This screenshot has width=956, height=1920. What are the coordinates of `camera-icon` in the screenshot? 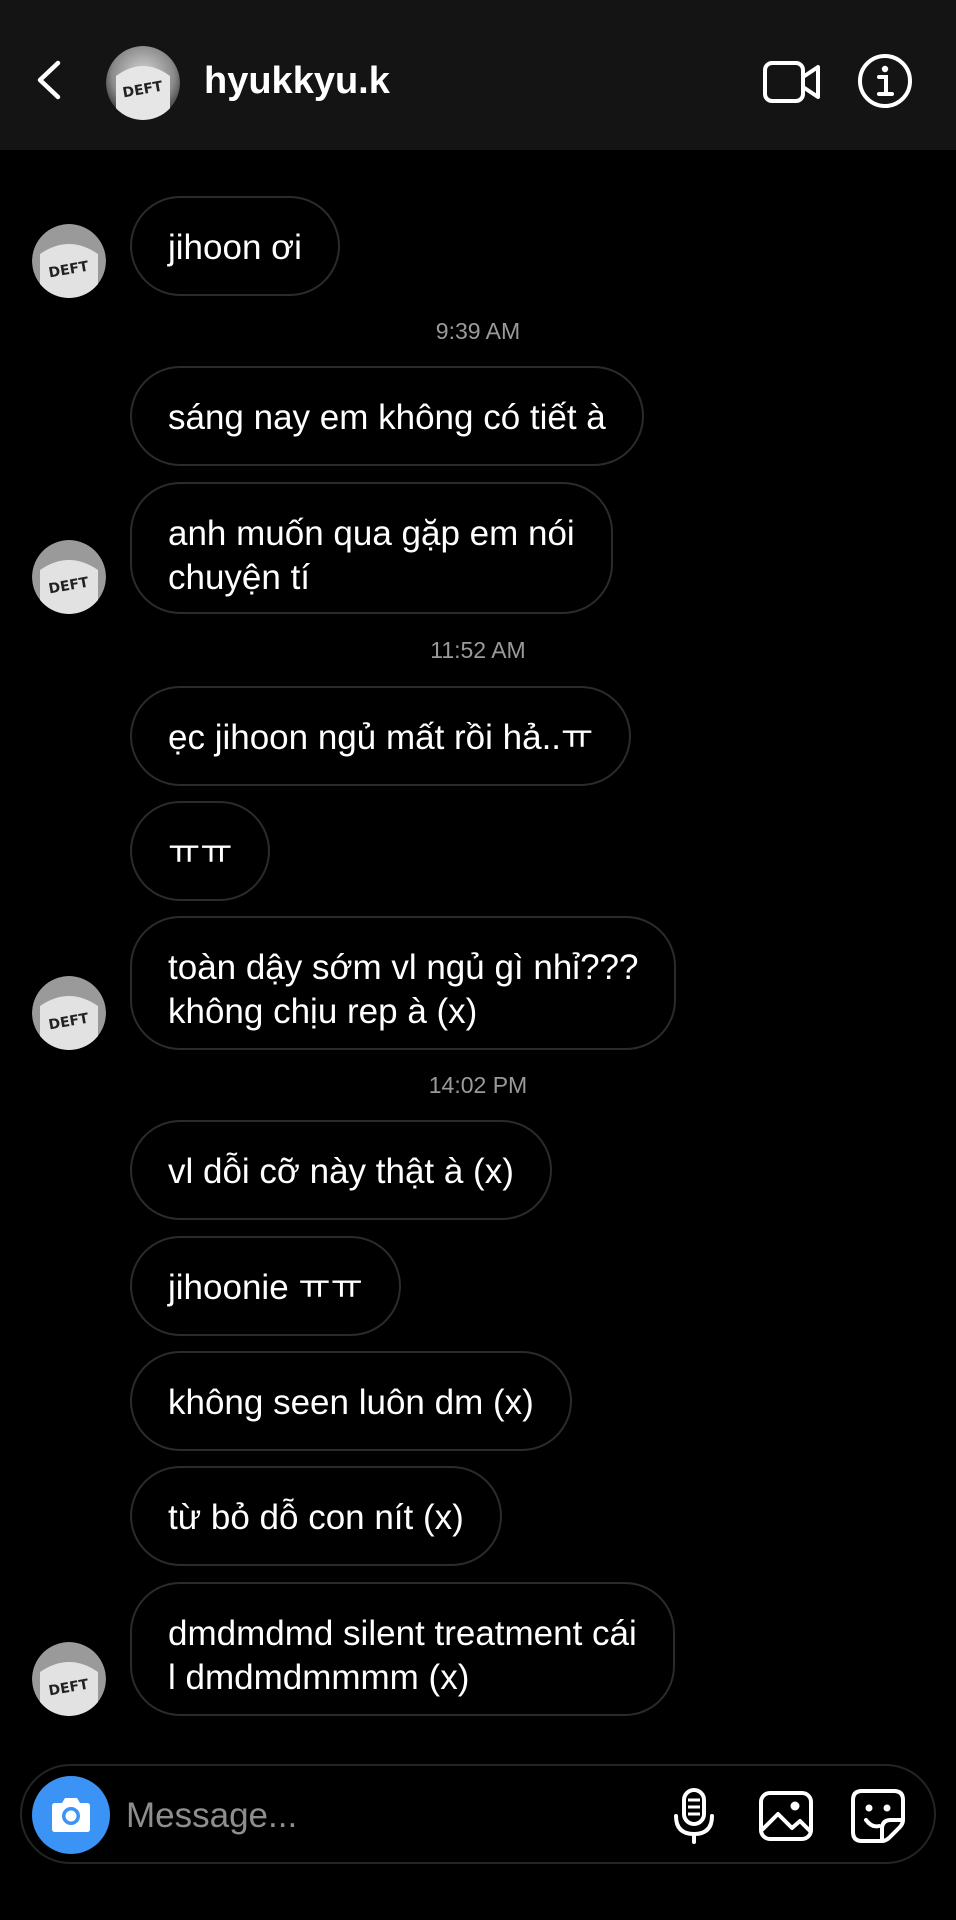 It's located at (71, 1815).